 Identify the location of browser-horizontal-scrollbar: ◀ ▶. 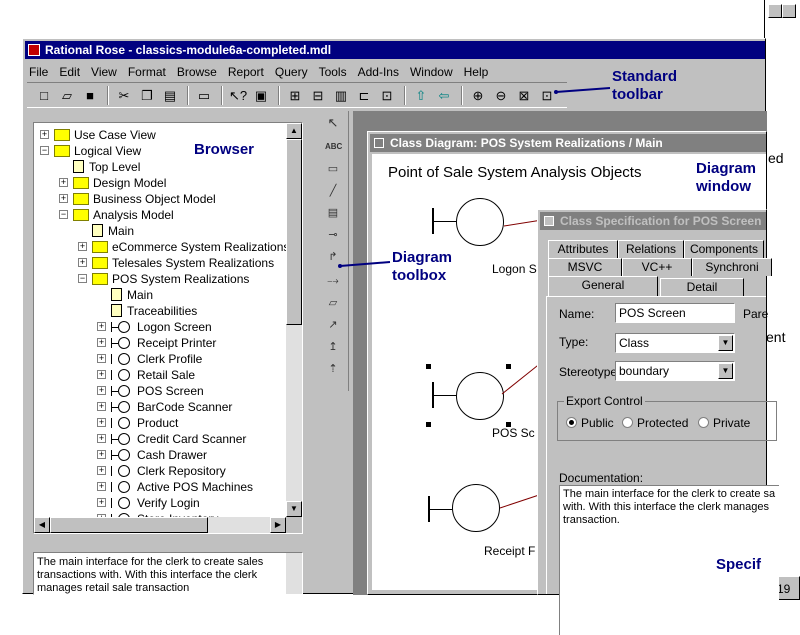
(160, 525).